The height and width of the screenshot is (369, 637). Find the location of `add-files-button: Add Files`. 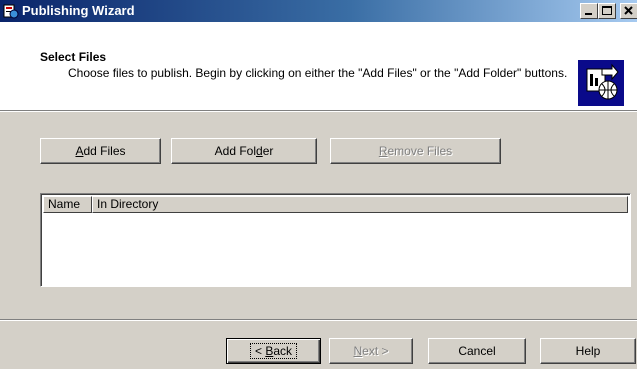

add-files-button: Add Files is located at coordinates (100, 151).